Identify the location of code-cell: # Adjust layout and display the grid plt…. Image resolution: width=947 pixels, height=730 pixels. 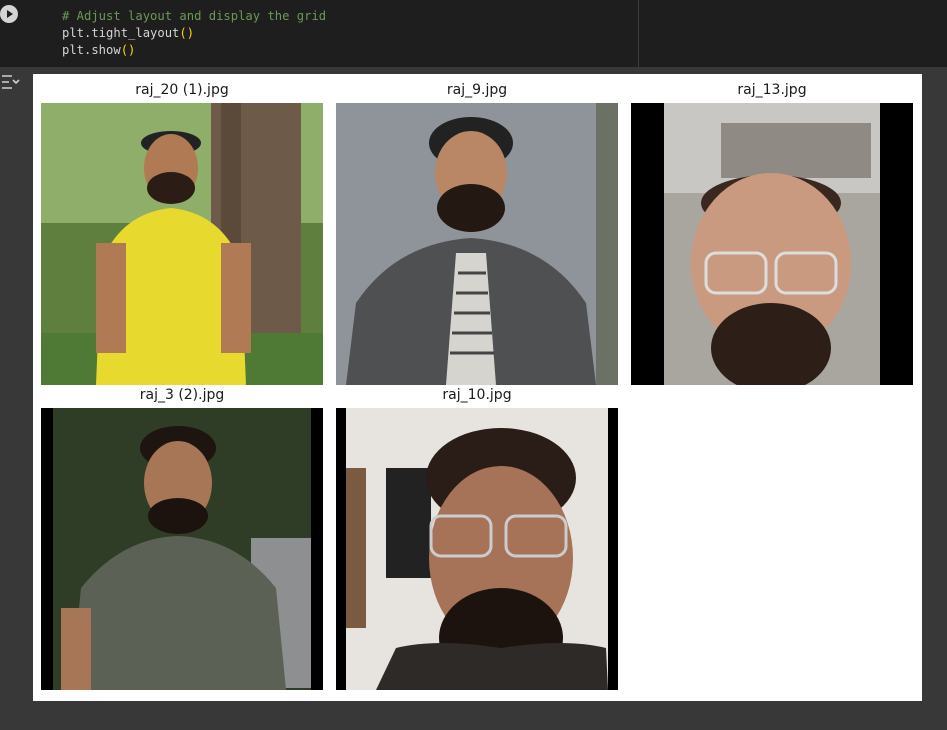
(473, 33).